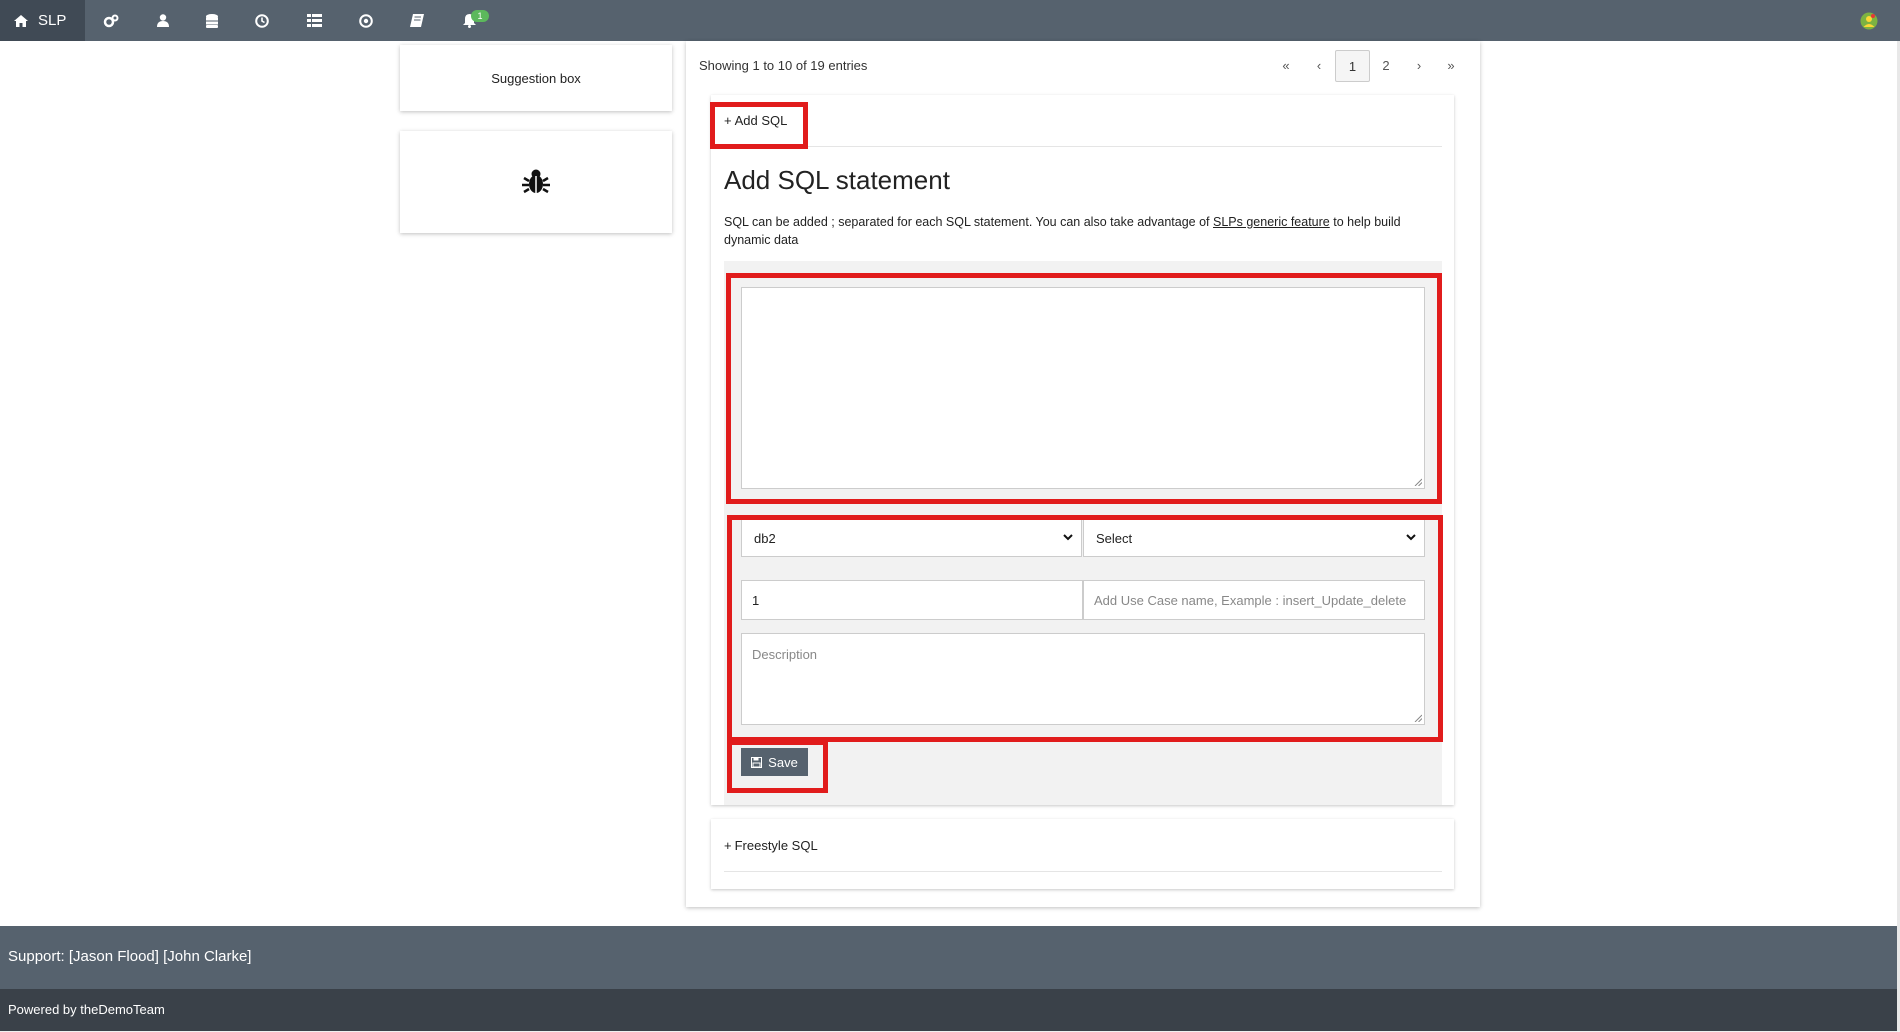 The image size is (1900, 1032). I want to click on support-contacts: Support: [Jason Flood] [John Clarke], so click(130, 956).